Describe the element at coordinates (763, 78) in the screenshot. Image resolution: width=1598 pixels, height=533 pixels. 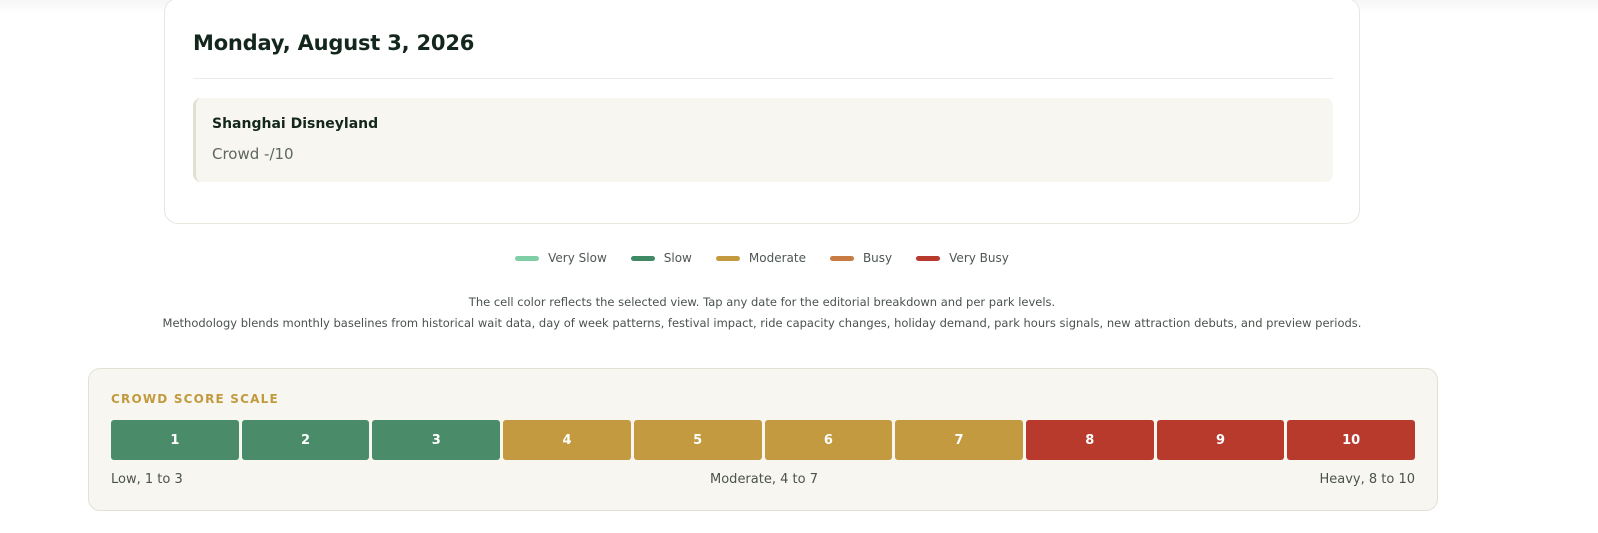
I see `day-divider` at that location.